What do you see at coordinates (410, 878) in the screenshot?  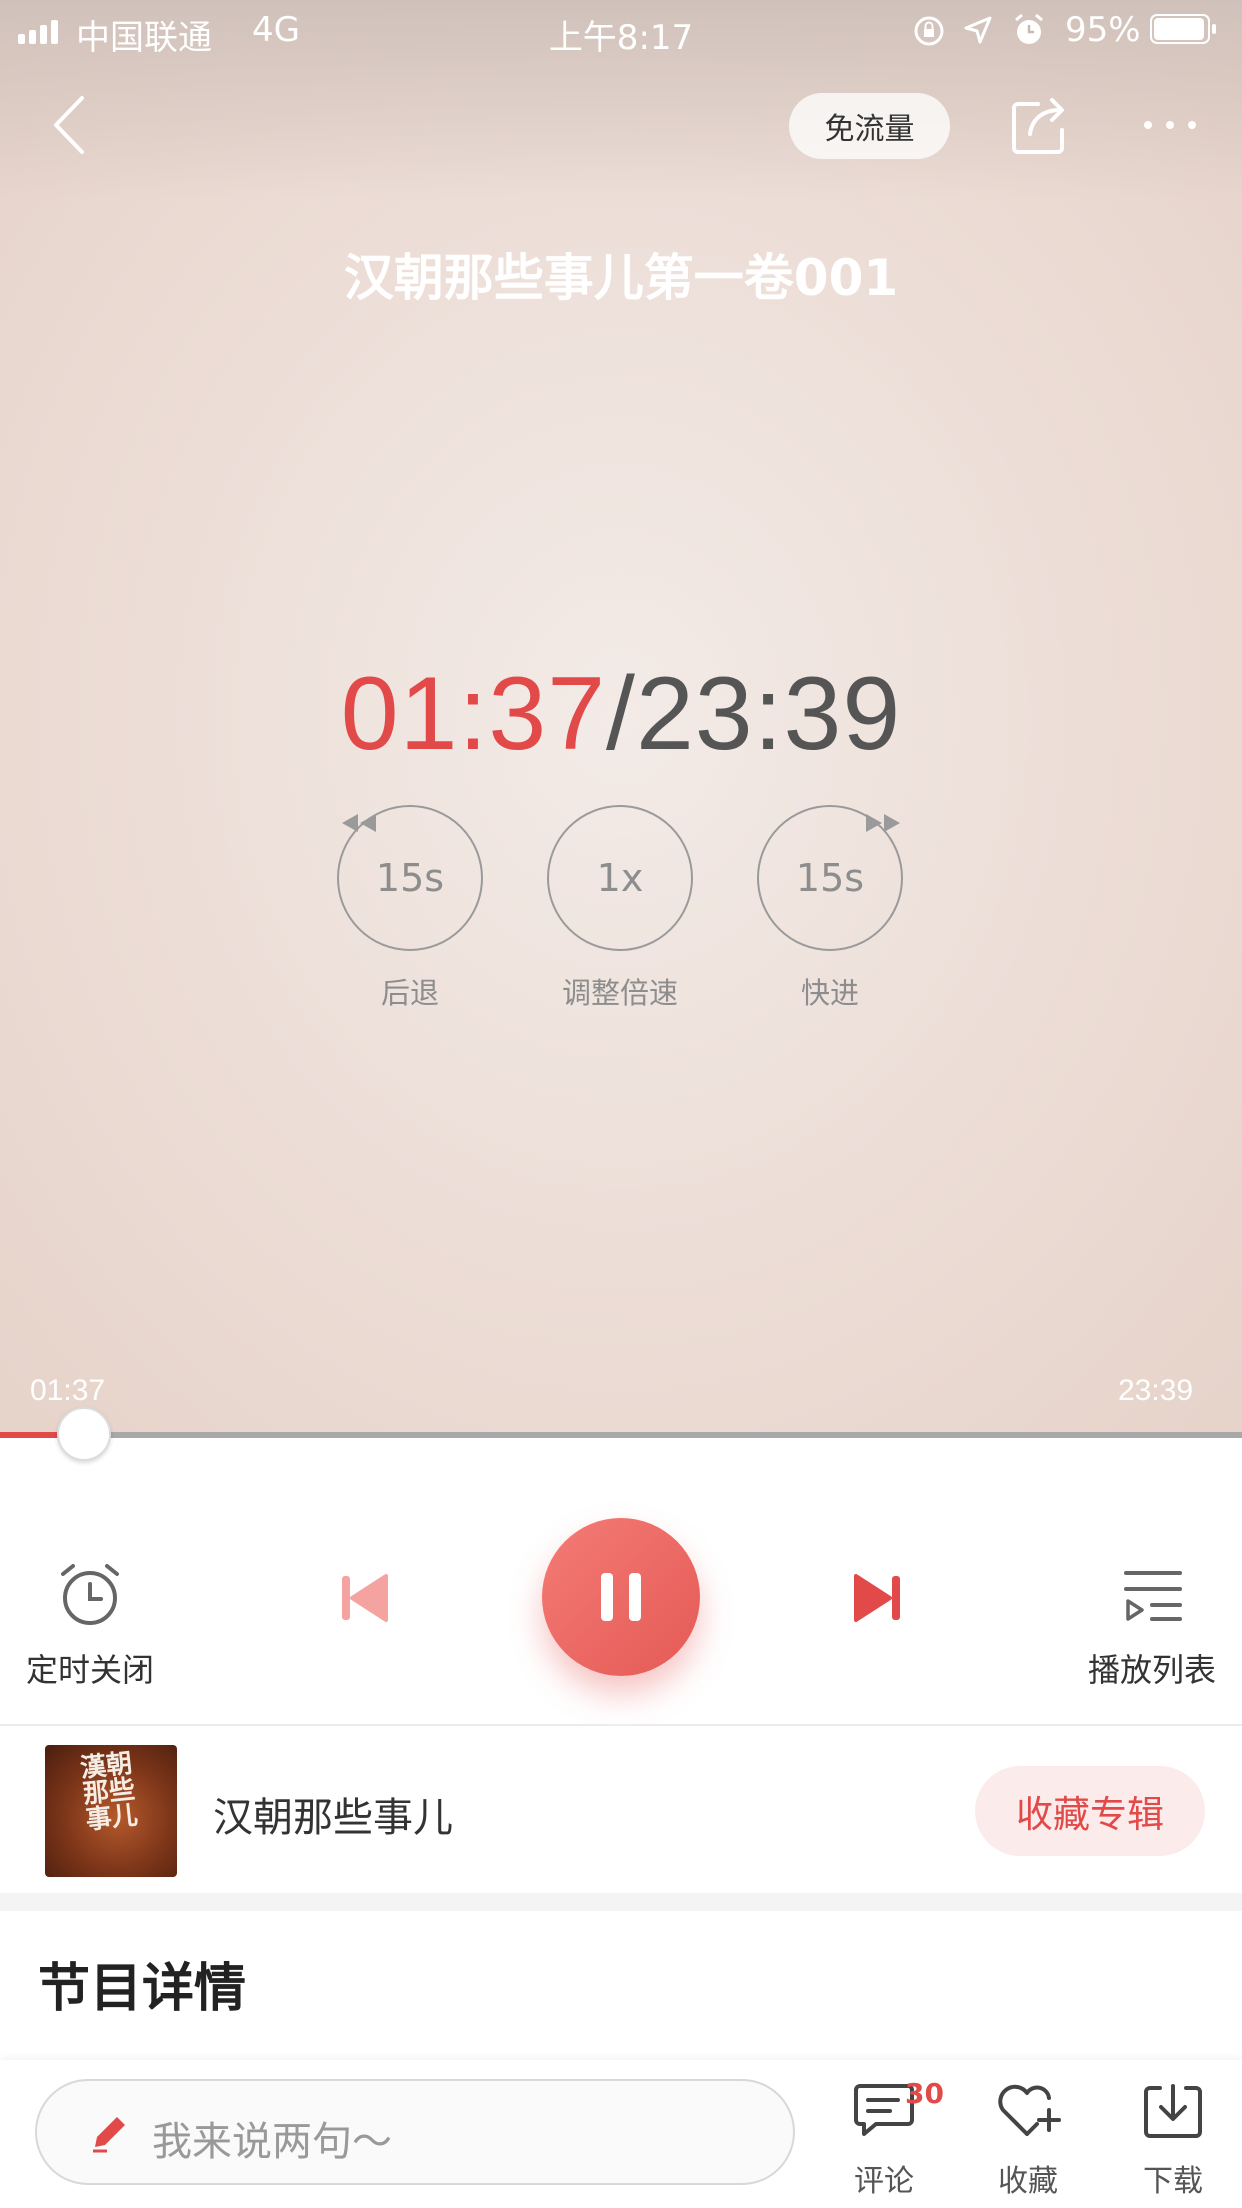 I see `rewind-value: 15s` at bounding box center [410, 878].